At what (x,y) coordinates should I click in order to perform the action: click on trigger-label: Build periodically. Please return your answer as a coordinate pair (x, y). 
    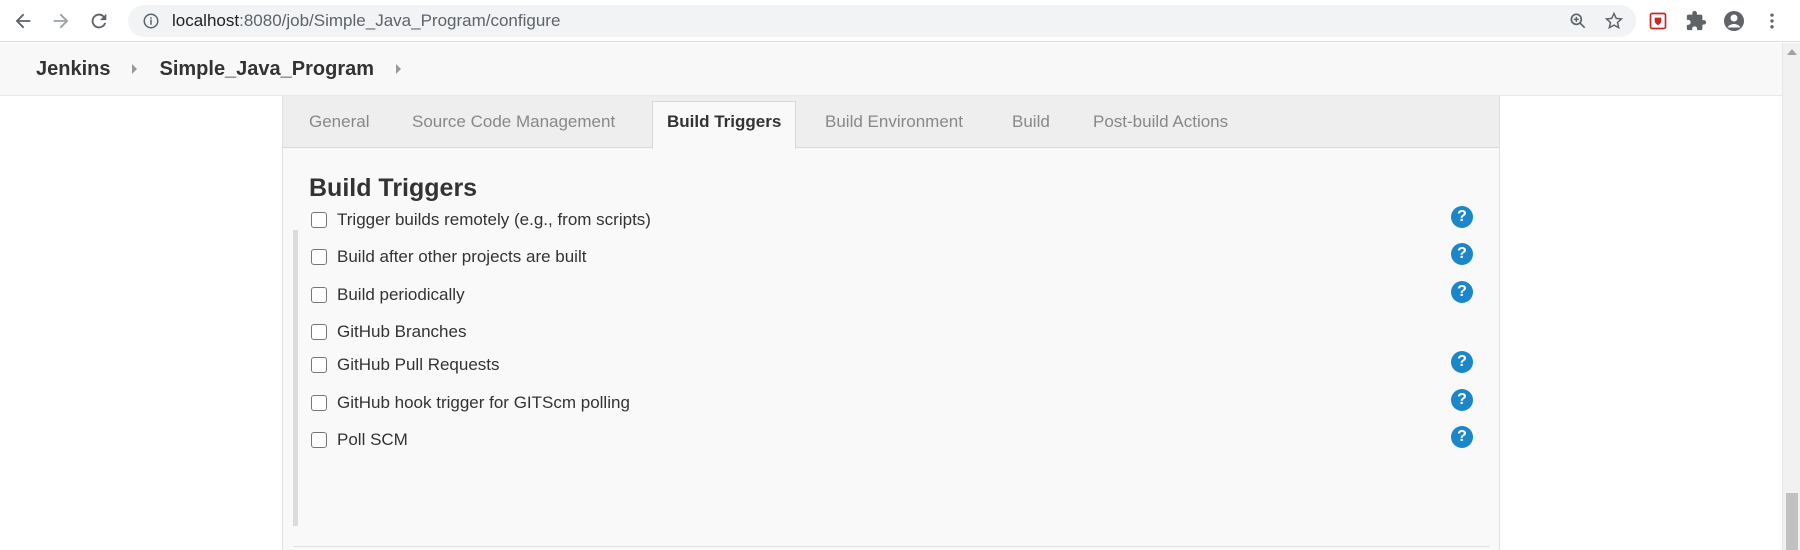
    Looking at the image, I should click on (401, 294).